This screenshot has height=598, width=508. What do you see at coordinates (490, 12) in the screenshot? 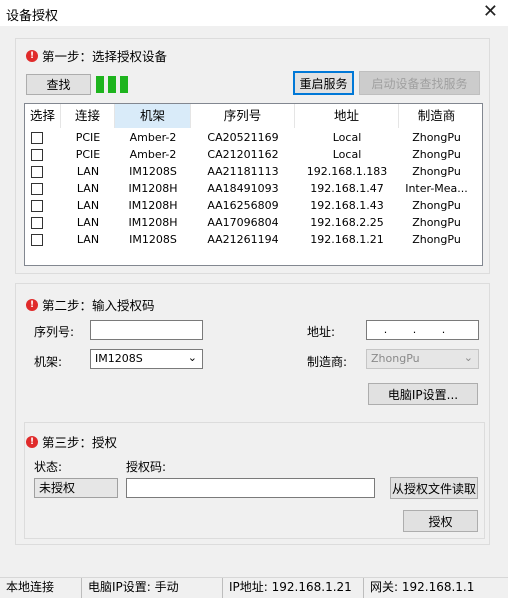
I see `close-icon: ✕` at bounding box center [490, 12].